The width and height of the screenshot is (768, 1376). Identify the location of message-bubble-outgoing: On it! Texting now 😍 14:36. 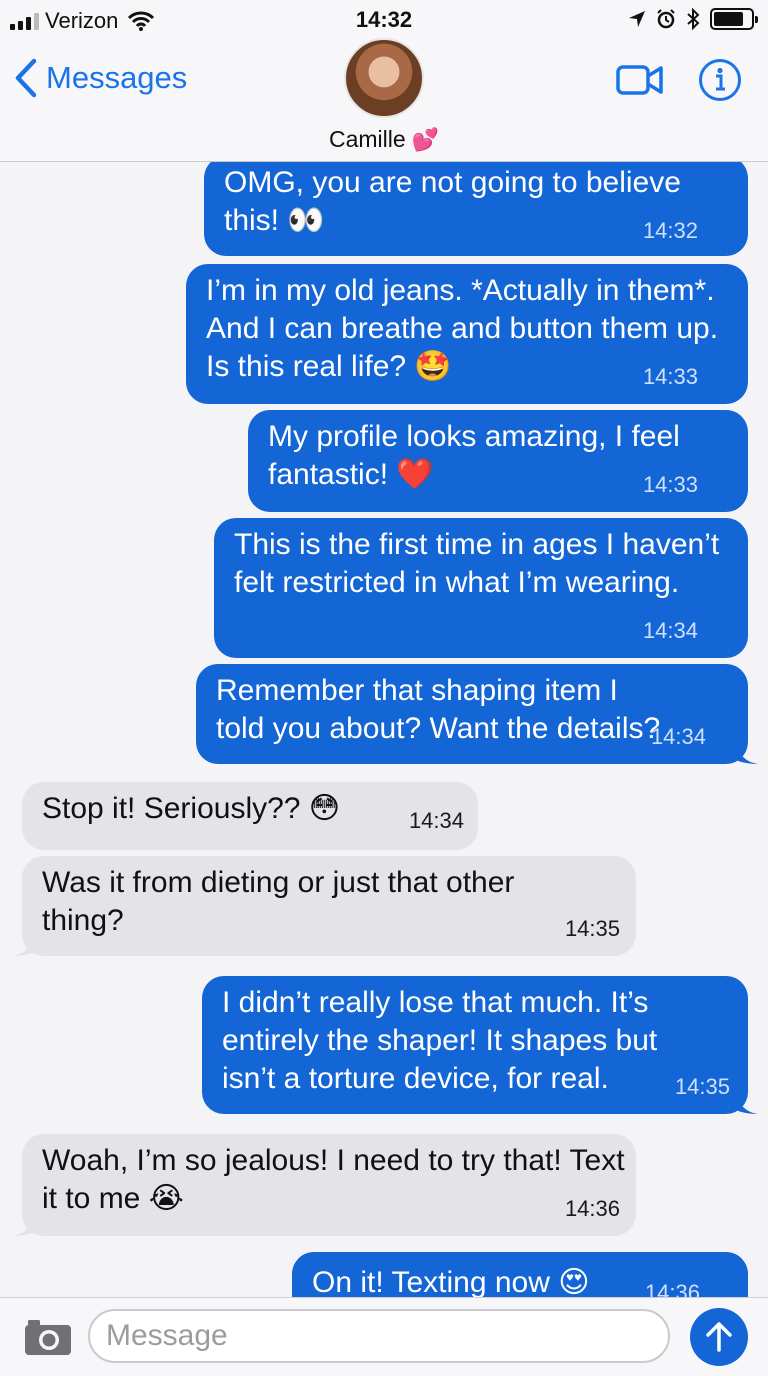
(520, 1274).